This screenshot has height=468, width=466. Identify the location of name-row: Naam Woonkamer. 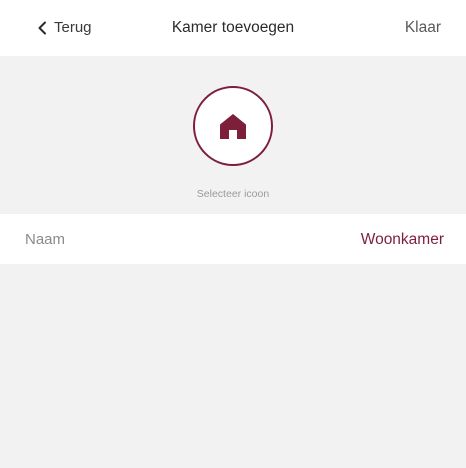
(233, 239).